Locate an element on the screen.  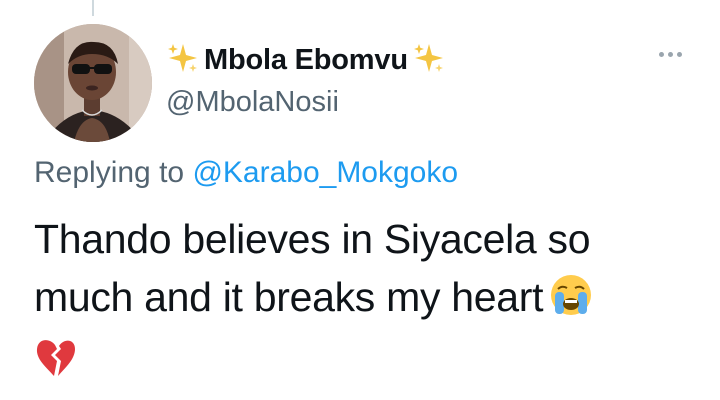
thread-connector-line is located at coordinates (93, 8).